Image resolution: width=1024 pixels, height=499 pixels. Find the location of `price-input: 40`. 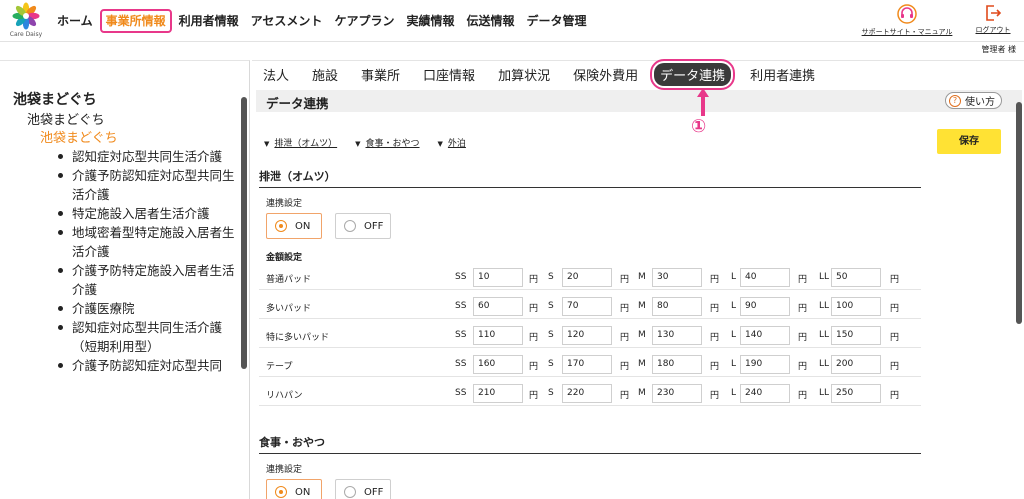

price-input: 40 is located at coordinates (765, 277).